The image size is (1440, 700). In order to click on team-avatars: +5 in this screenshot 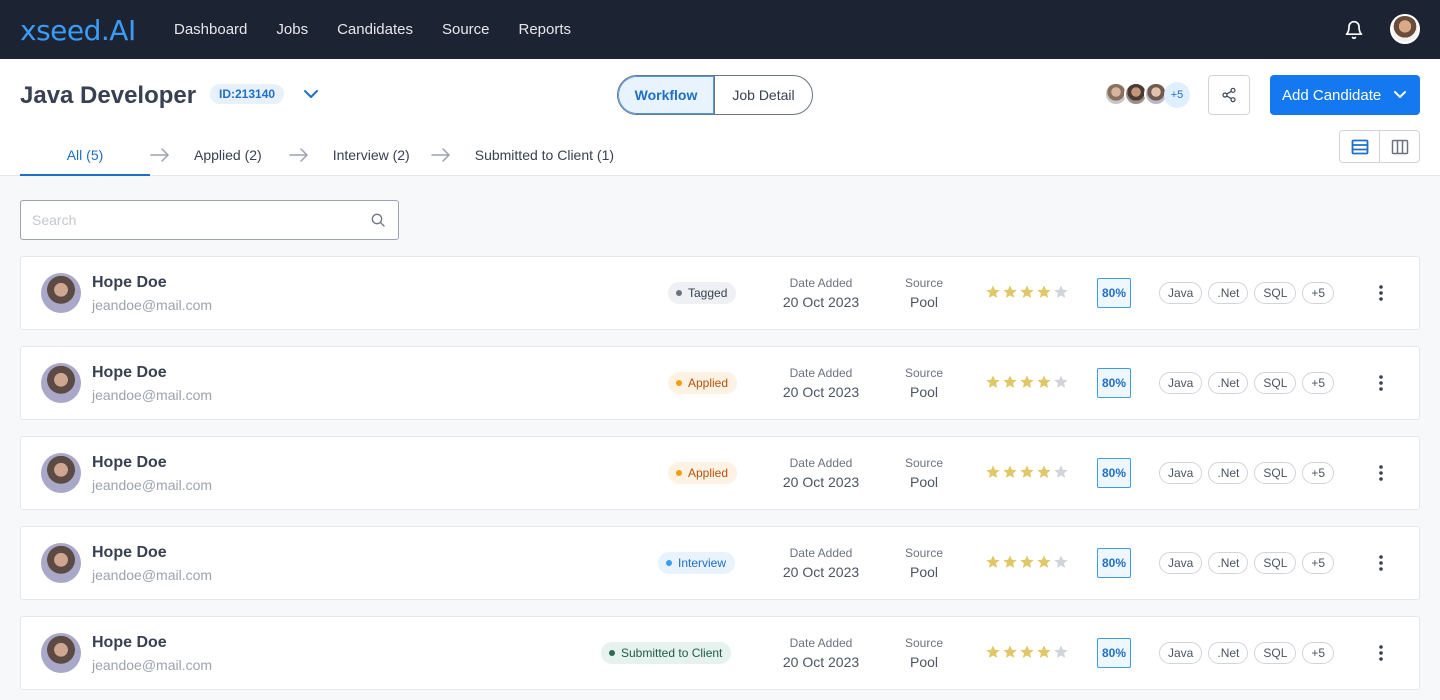, I will do `click(1149, 95)`.